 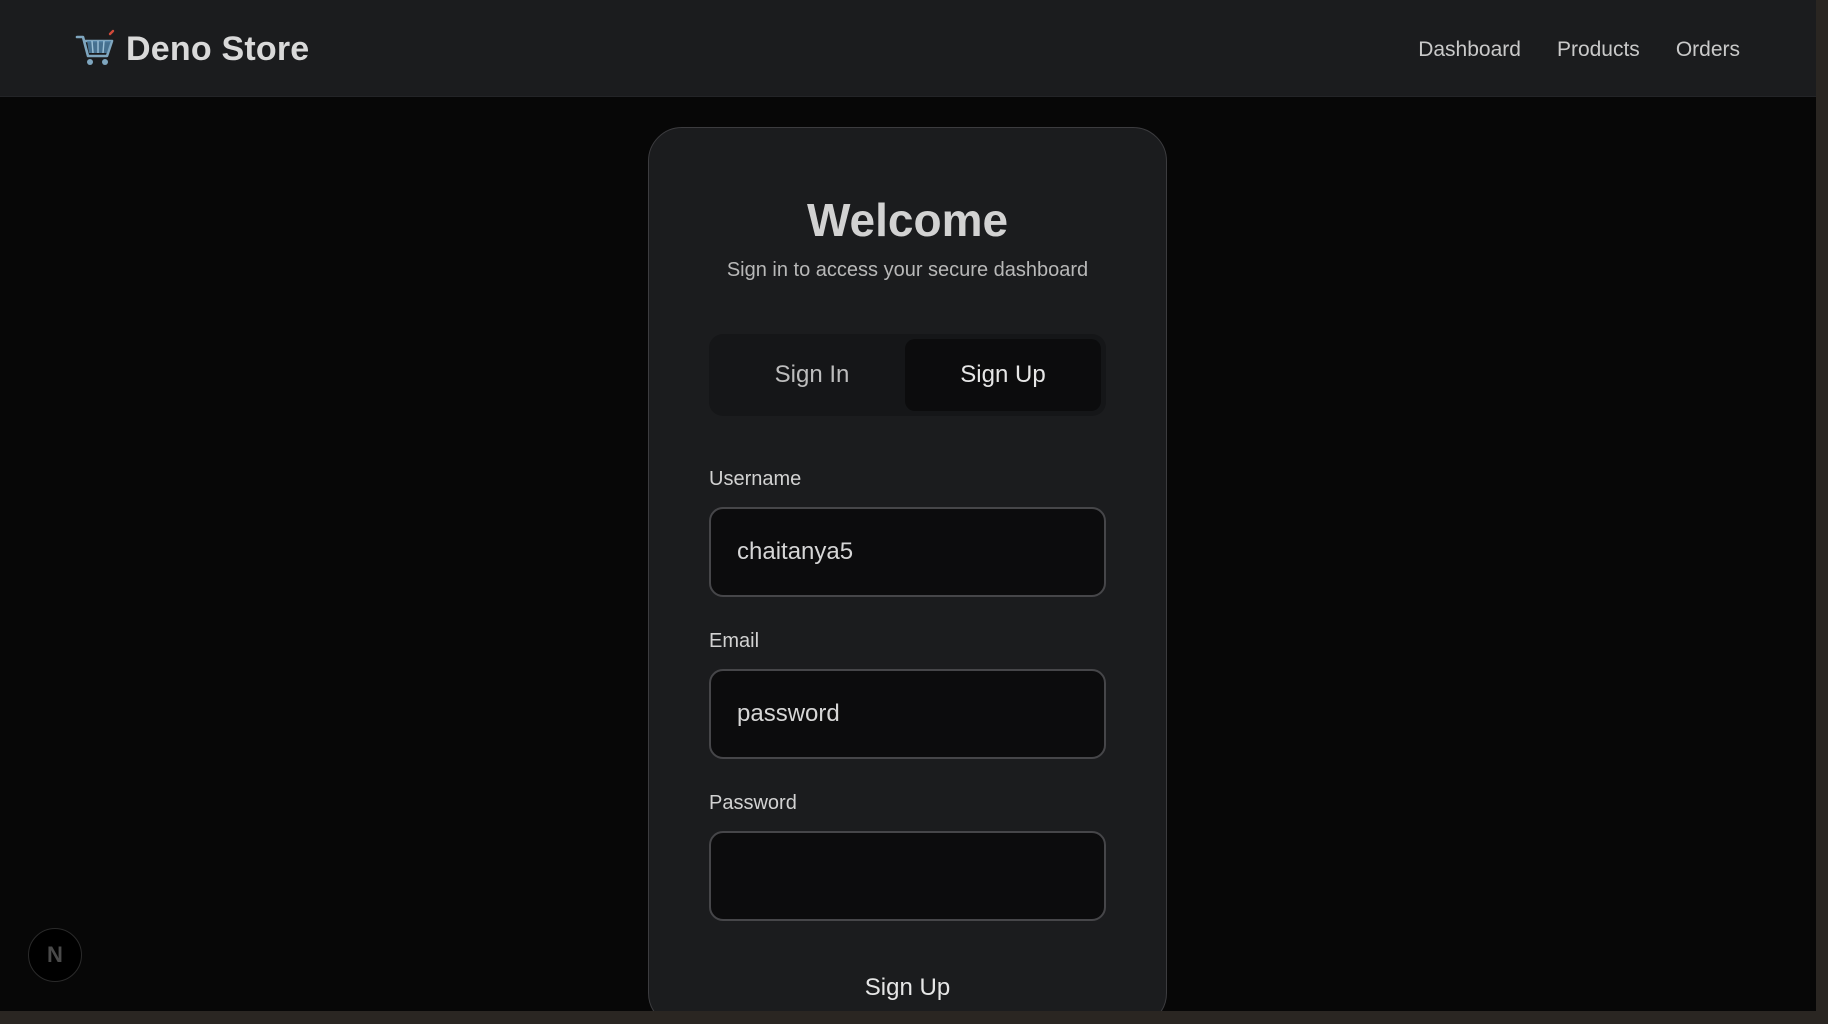 I want to click on welcome-subtitle: Sign in to access your secure dashboard, so click(x=907, y=270).